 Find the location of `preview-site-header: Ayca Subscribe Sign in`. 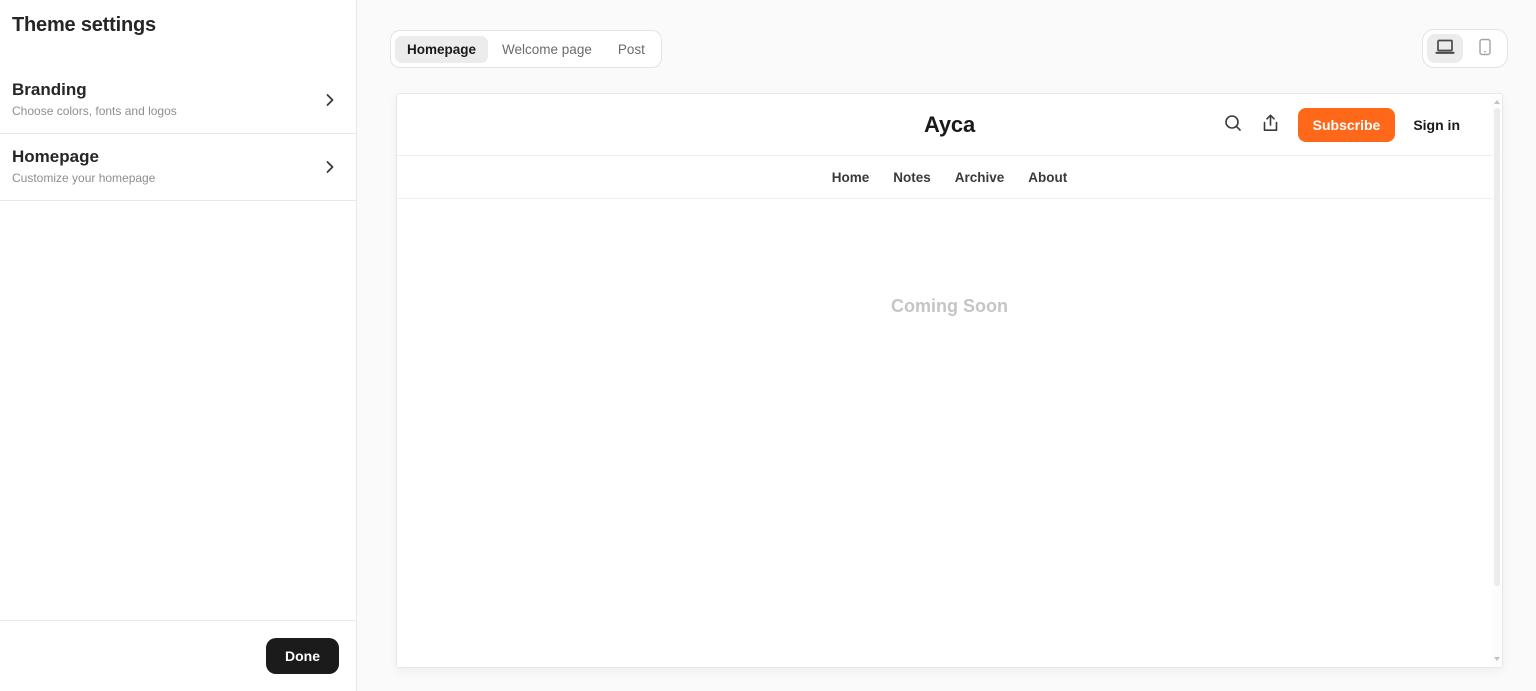

preview-site-header: Ayca Subscribe Sign in is located at coordinates (949, 125).